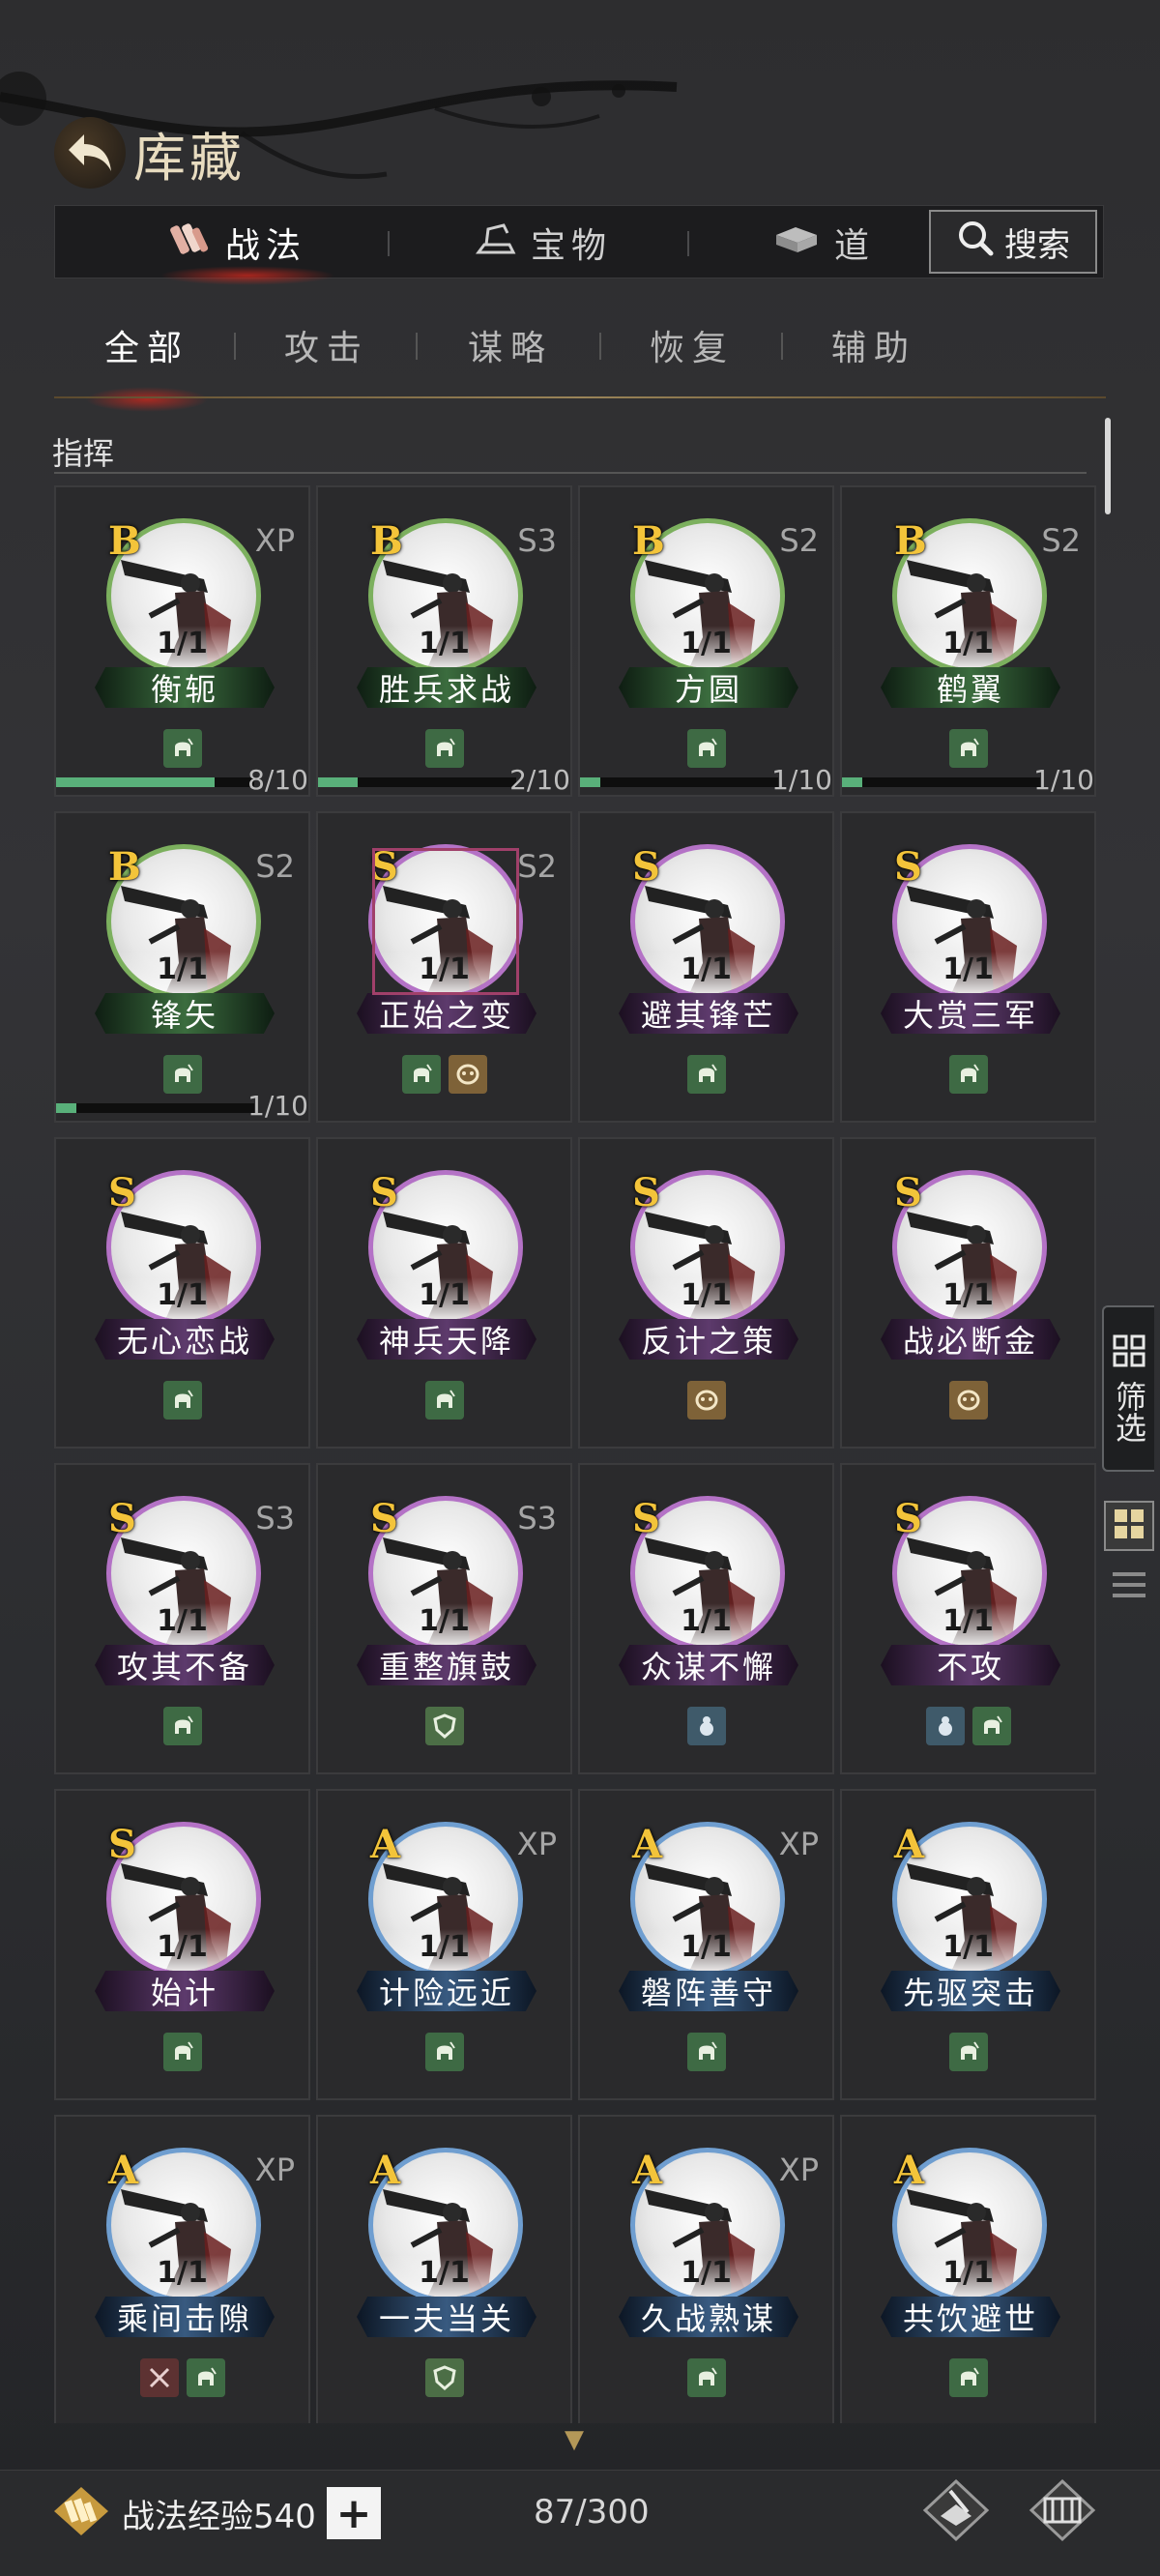 The width and height of the screenshot is (1160, 2576). What do you see at coordinates (971, 1991) in the screenshot?
I see `tactic-name: 先驱突击` at bounding box center [971, 1991].